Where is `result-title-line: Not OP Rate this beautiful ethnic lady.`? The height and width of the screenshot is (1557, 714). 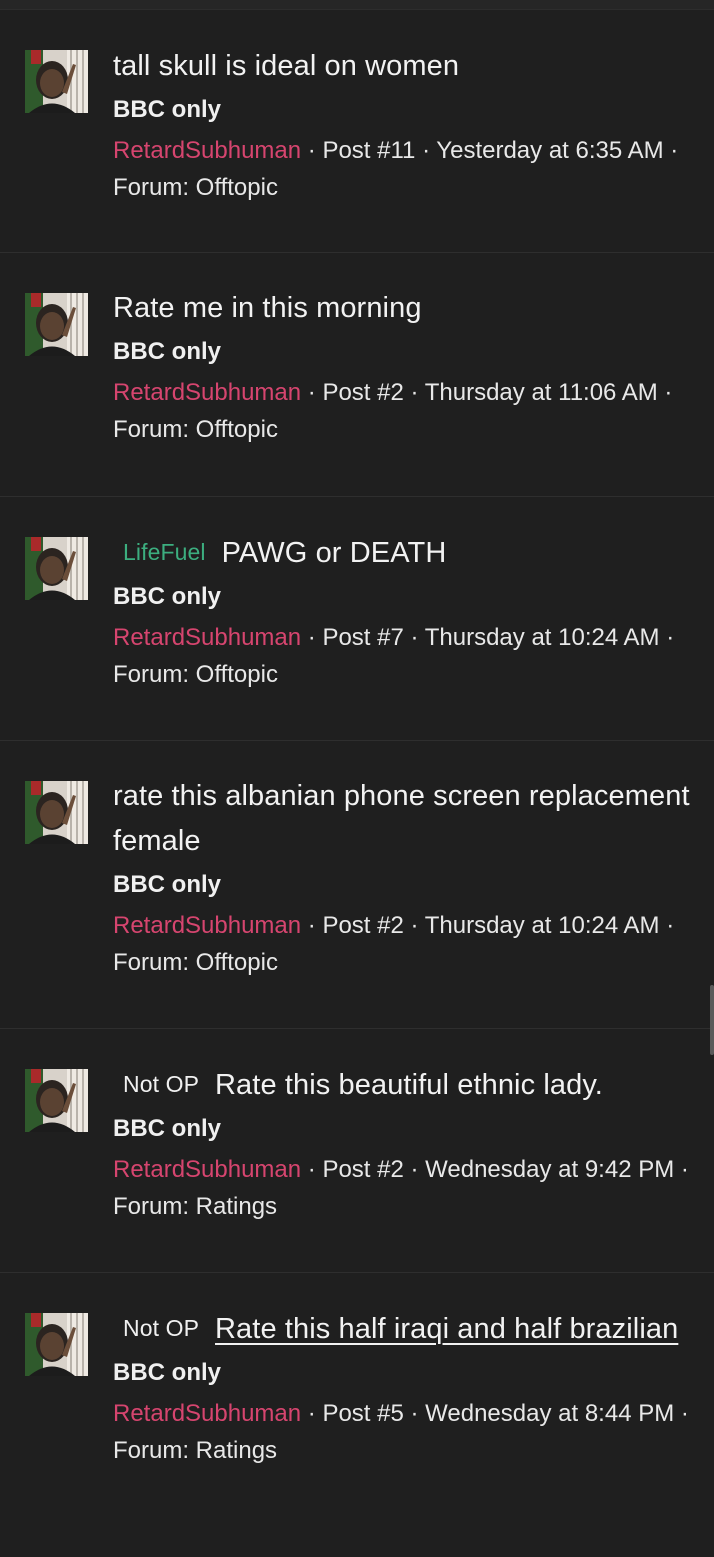 result-title-line: Not OP Rate this beautiful ethnic lady. is located at coordinates (406, 1085).